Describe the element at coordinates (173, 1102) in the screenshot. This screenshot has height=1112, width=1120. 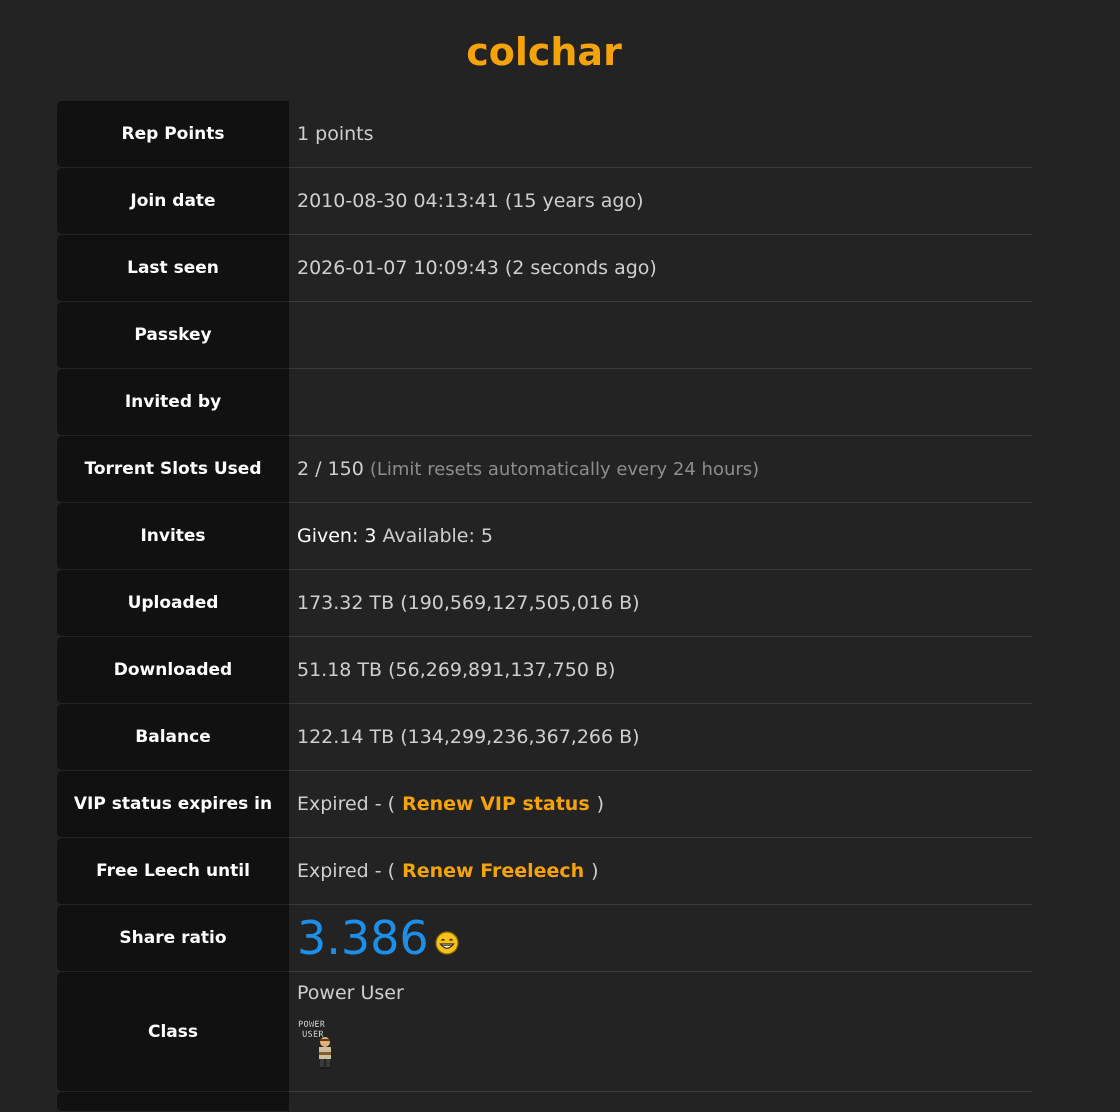
I see `row-label-empty` at that location.